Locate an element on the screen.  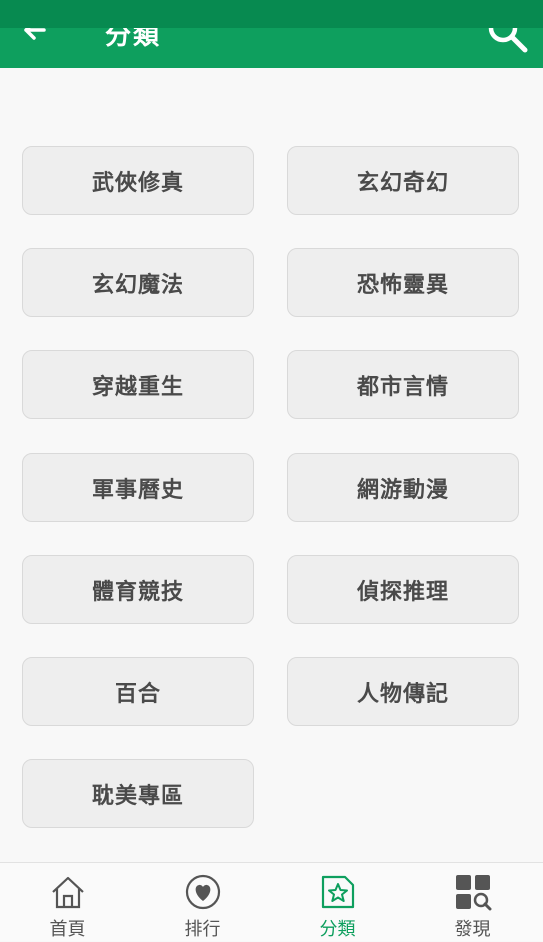
nav-label: 排行 is located at coordinates (202, 929).